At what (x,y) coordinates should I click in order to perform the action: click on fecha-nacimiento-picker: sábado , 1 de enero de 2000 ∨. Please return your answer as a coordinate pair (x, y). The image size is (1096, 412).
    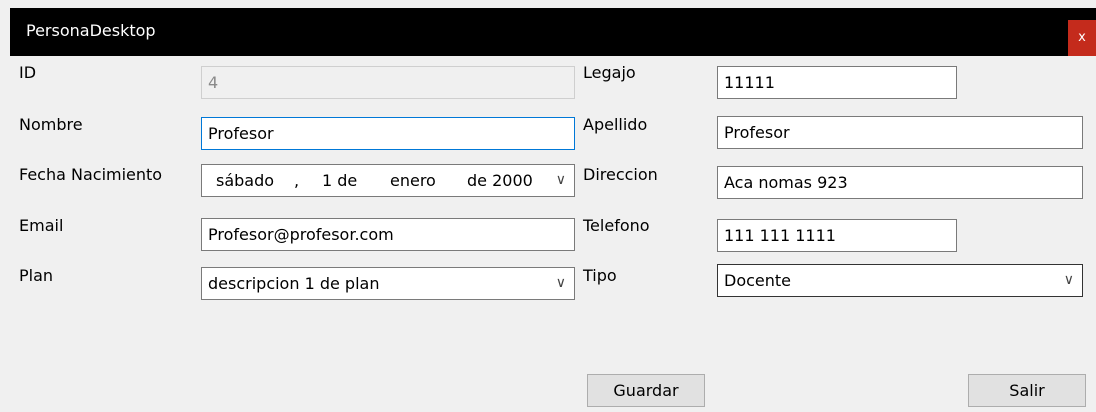
    Looking at the image, I should click on (388, 180).